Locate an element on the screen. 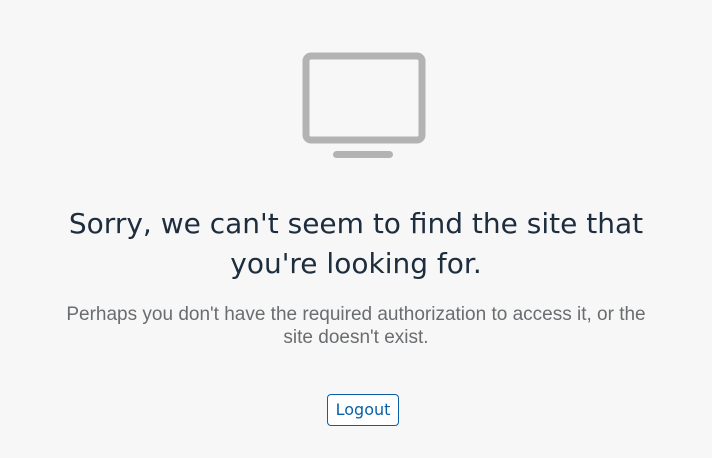 The height and width of the screenshot is (458, 712). monitor-icon is located at coordinates (364, 107).